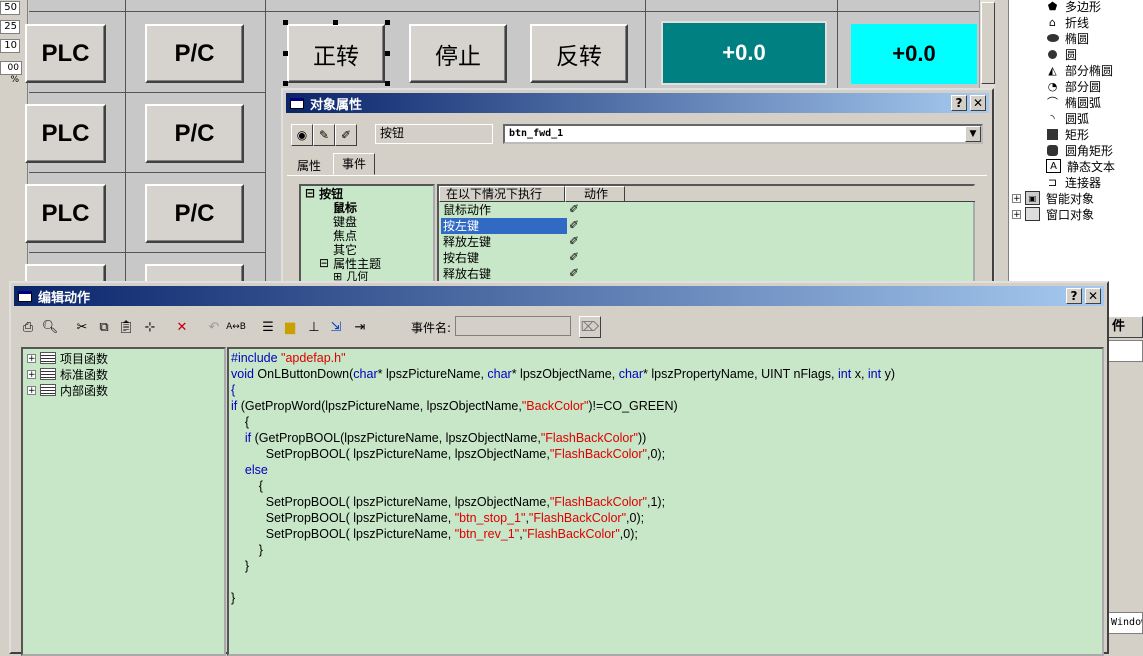 The height and width of the screenshot is (656, 1143). Describe the element at coordinates (1067, 134) in the screenshot. I see `palette-item-rectangle: 矩形` at that location.